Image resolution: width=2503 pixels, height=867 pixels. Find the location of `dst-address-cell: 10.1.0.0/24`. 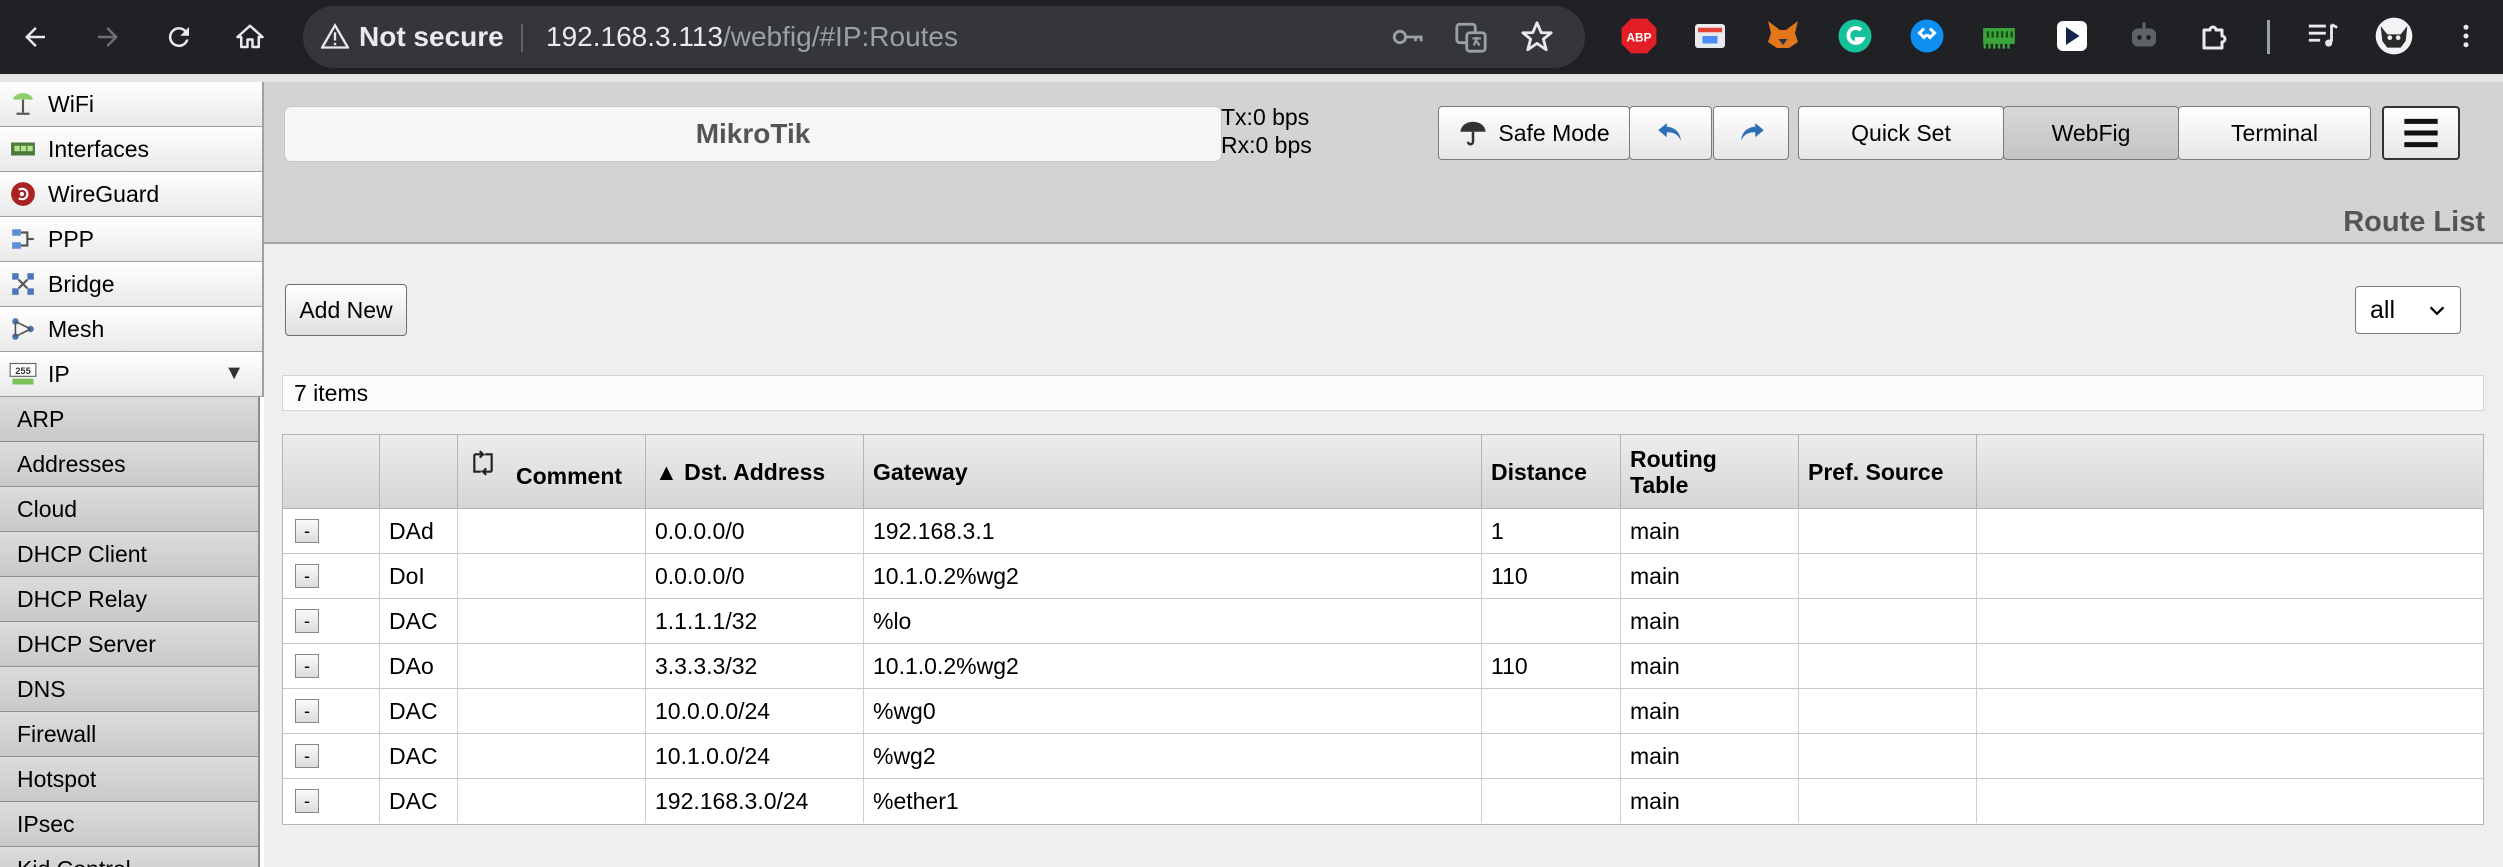

dst-address-cell: 10.1.0.0/24 is located at coordinates (755, 756).